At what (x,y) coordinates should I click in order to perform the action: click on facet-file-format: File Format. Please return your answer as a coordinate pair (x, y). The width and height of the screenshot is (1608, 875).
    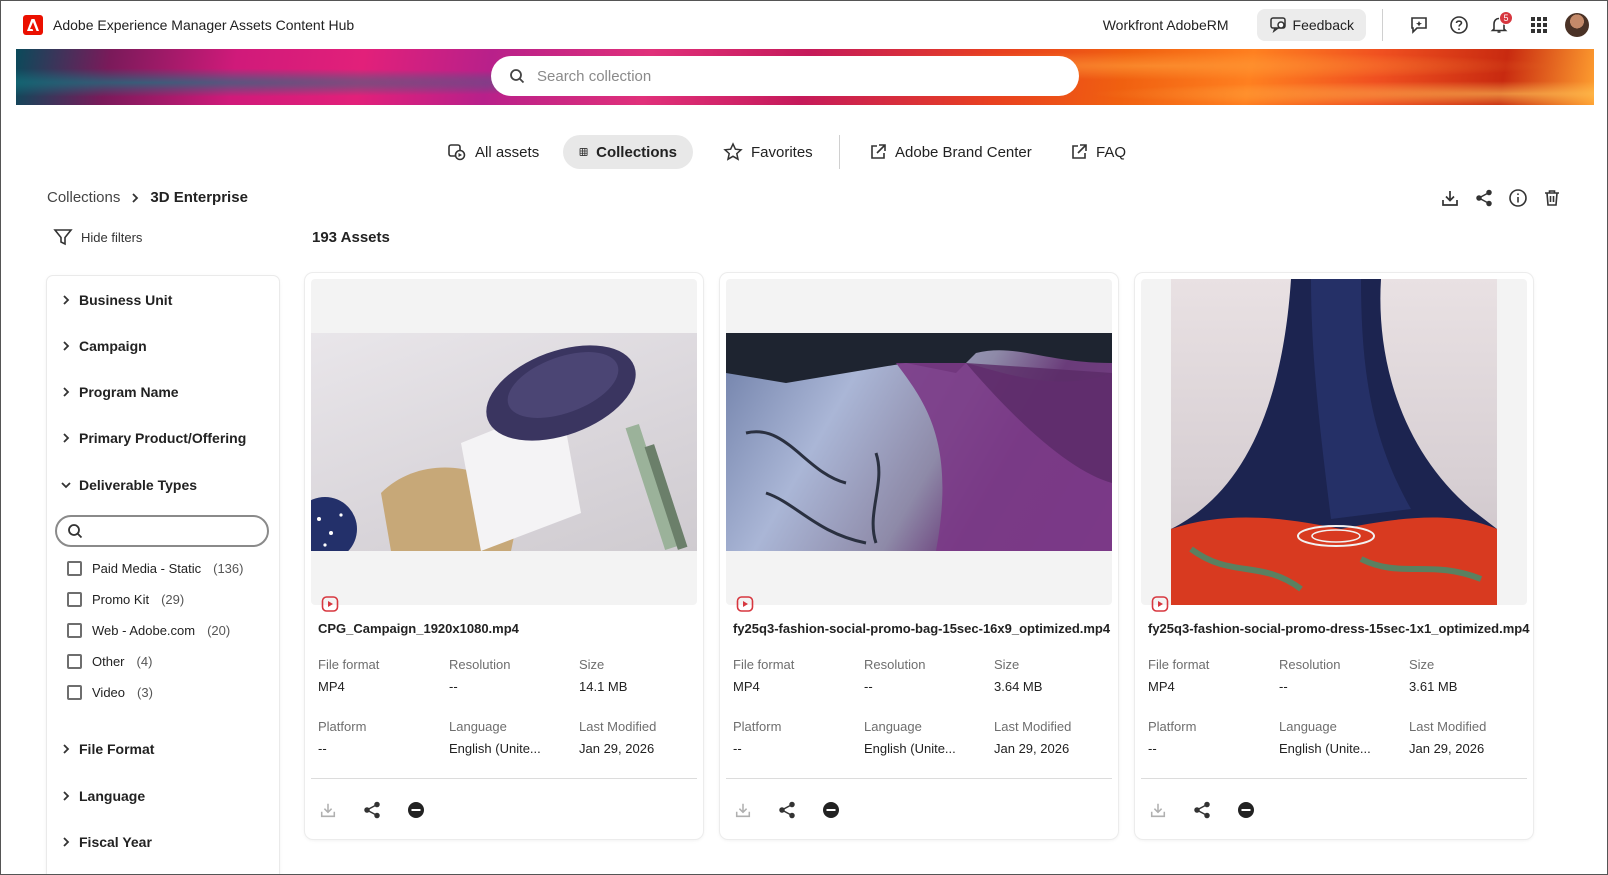
    Looking at the image, I should click on (107, 749).